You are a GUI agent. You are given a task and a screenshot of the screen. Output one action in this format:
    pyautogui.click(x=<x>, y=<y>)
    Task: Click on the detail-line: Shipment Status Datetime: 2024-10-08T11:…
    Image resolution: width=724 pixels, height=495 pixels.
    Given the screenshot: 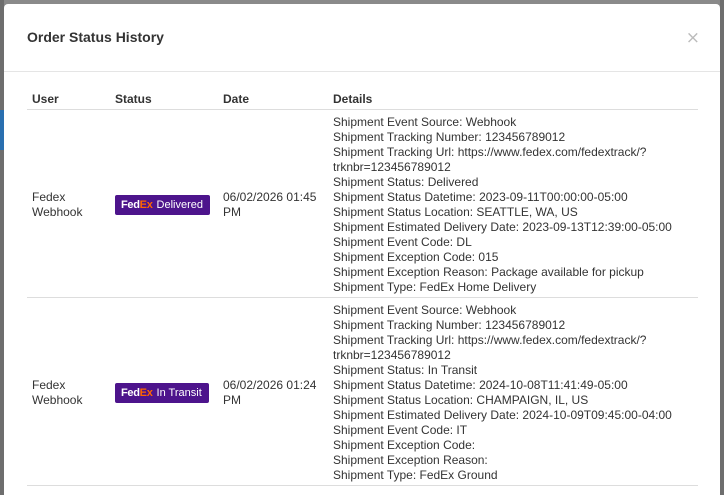 What is the action you would take?
    pyautogui.click(x=480, y=385)
    